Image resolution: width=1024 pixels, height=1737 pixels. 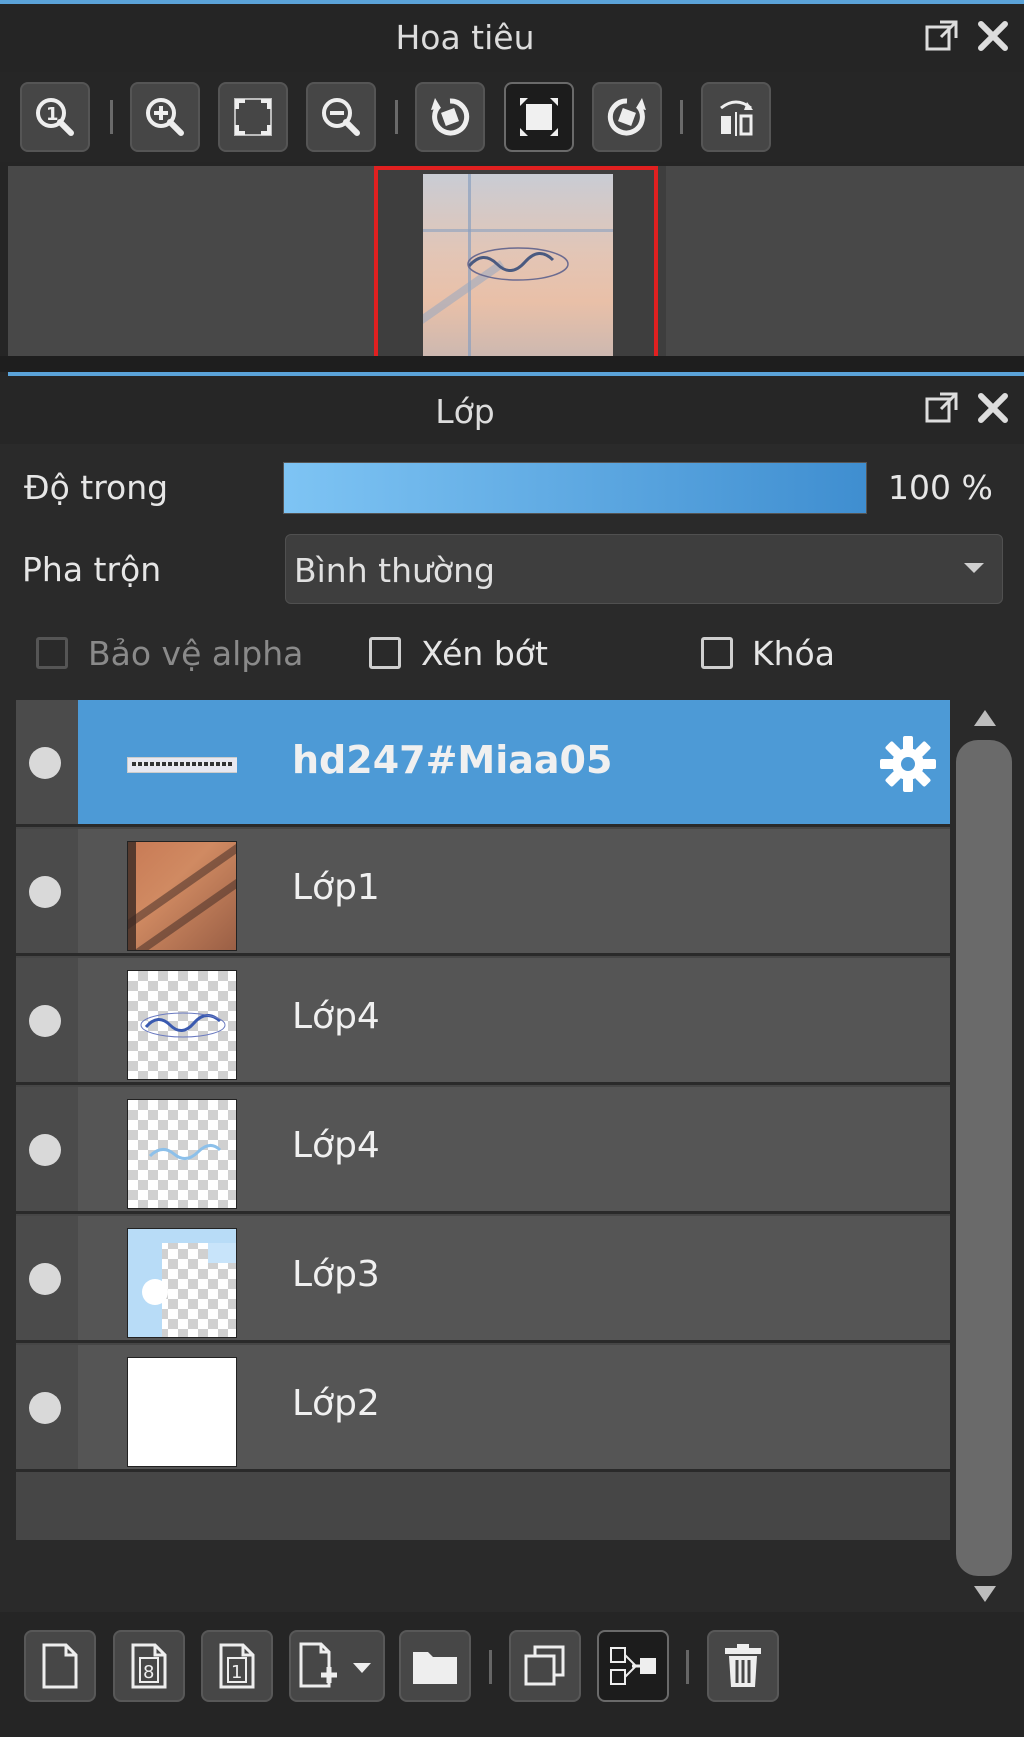 I want to click on scroll-down-arrow-icon, so click(x=985, y=1594).